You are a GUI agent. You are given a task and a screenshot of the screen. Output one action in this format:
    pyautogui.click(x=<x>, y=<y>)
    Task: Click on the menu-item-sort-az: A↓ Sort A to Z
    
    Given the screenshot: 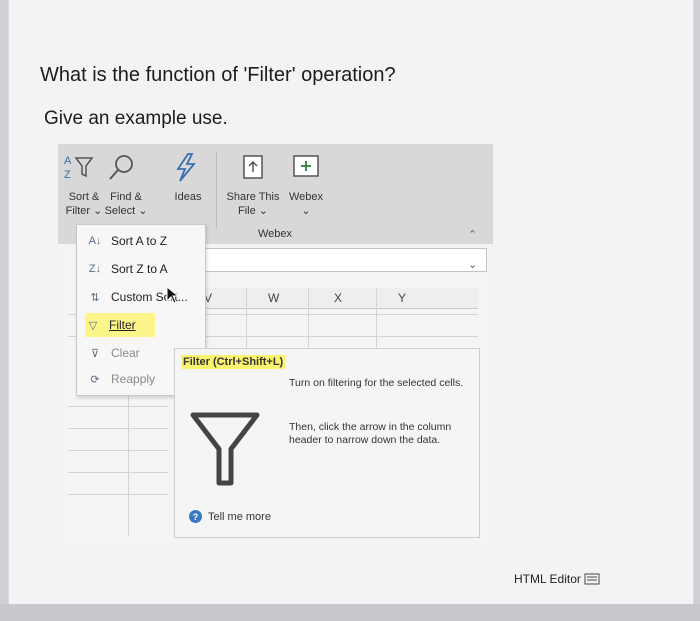 What is the action you would take?
    pyautogui.click(x=143, y=241)
    